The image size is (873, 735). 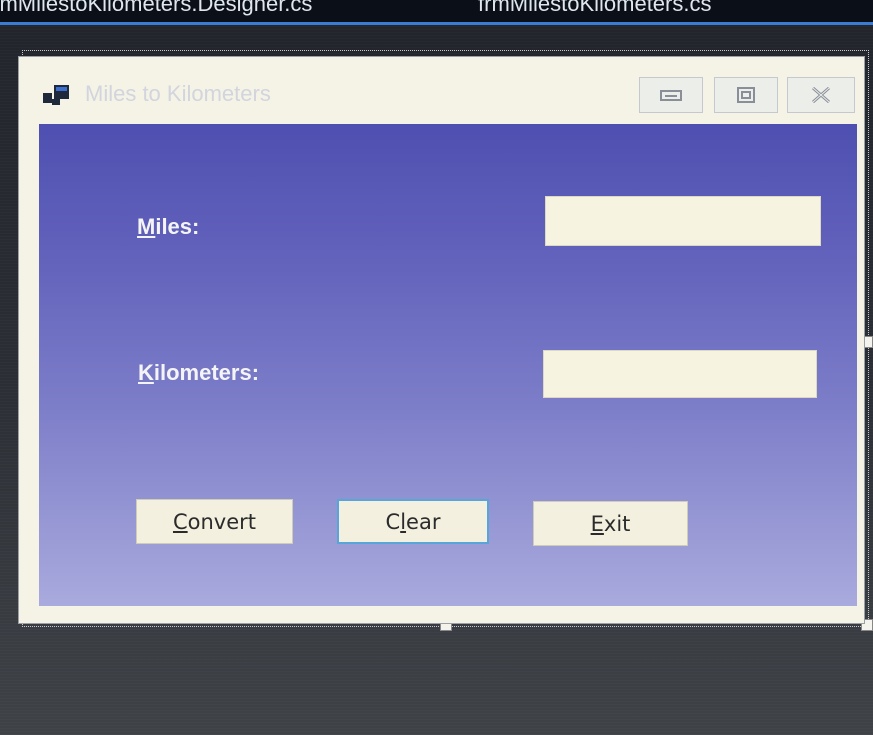 What do you see at coordinates (594, 8) in the screenshot?
I see `tab-code-file: frmMilestoKilometers.cs` at bounding box center [594, 8].